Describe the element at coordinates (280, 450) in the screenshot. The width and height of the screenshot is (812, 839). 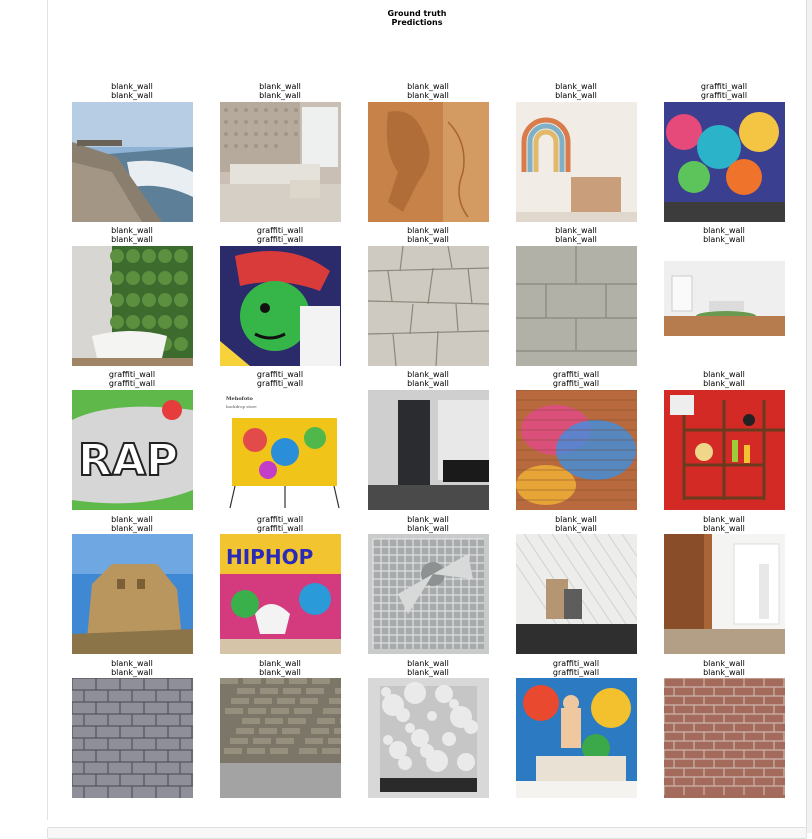
I see `image-thumbnail-graffiti-backdrop: Mehofoto backdrop store` at that location.